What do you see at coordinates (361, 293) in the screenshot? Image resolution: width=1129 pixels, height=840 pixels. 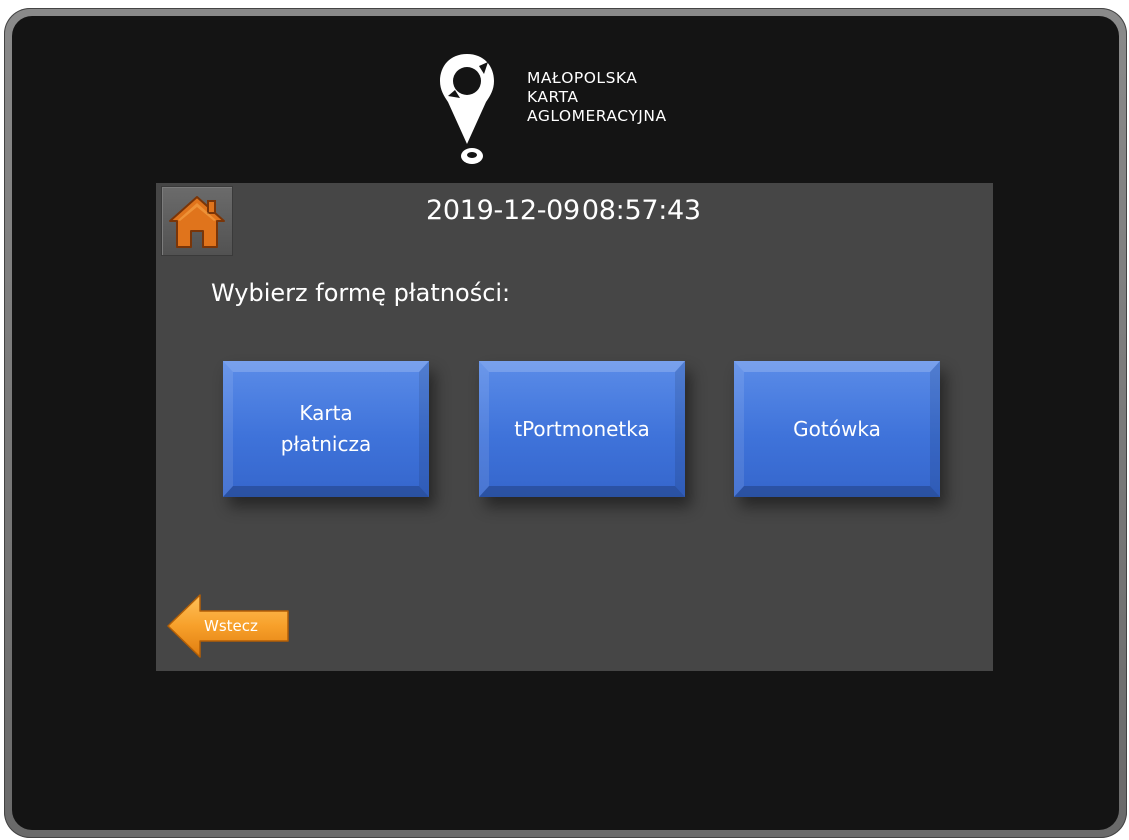 I see `payment-prompt: Wybierz formę płatności:` at bounding box center [361, 293].